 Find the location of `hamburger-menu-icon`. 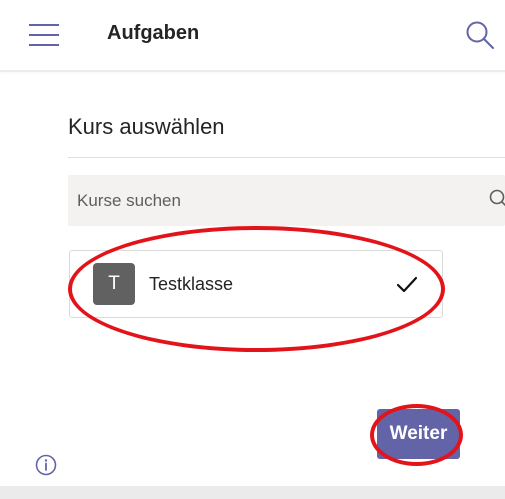

hamburger-menu-icon is located at coordinates (44, 35).